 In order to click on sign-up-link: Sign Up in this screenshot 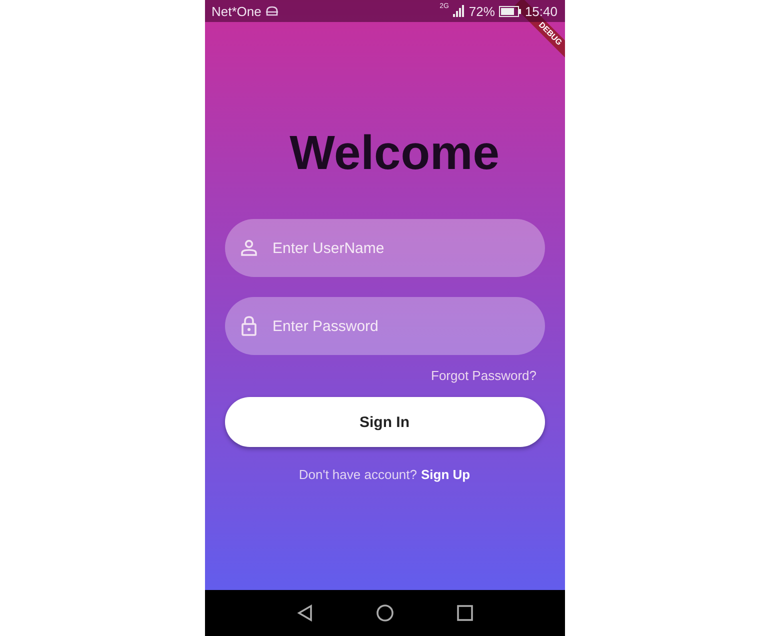, I will do `click(445, 474)`.